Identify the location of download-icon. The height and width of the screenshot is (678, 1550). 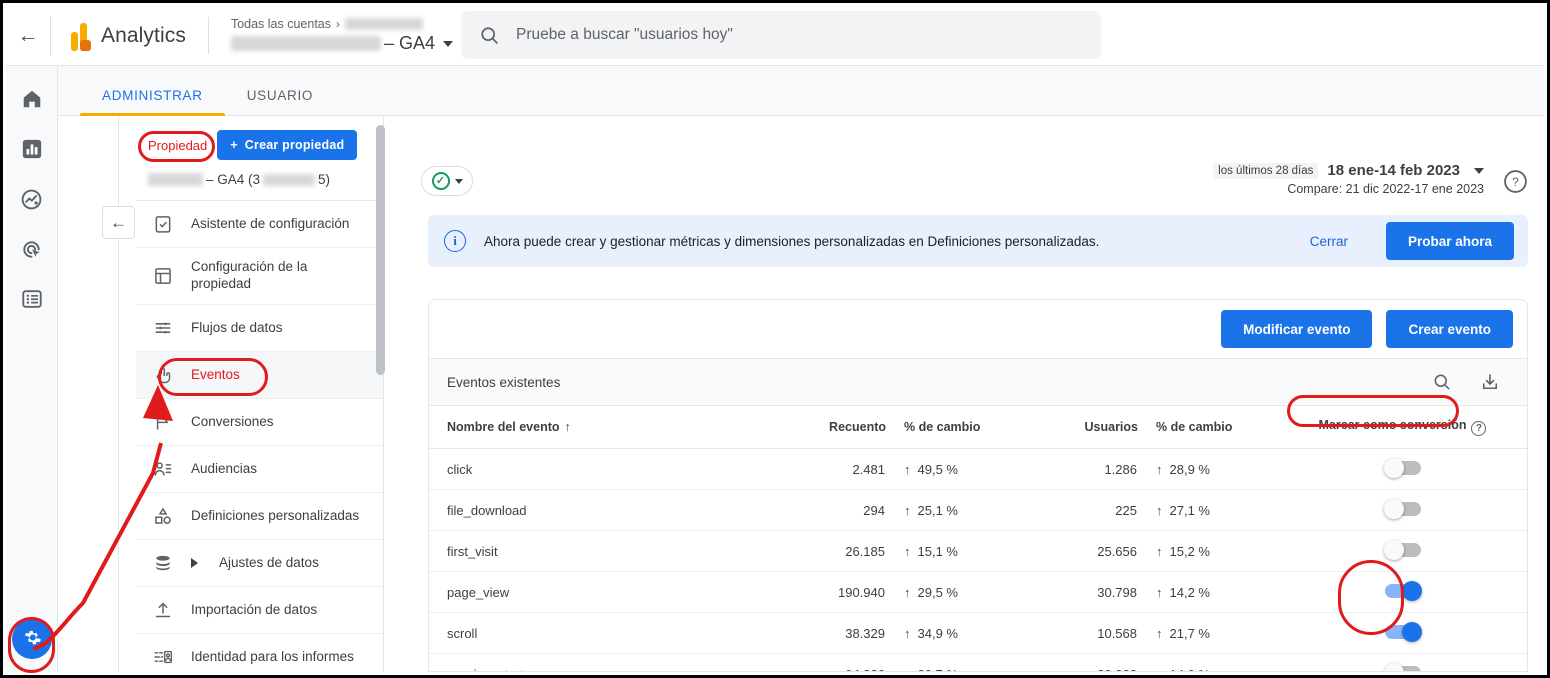
(1490, 382).